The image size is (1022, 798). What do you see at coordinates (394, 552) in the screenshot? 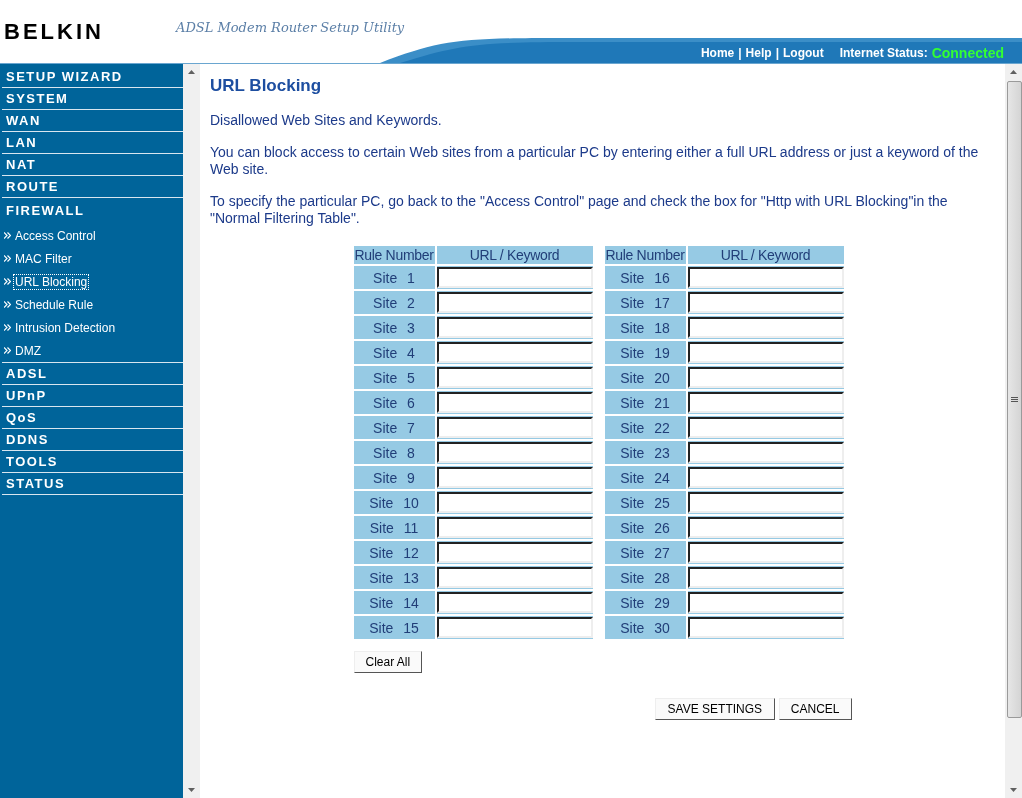
I see `rule-number-cell: Site 12` at bounding box center [394, 552].